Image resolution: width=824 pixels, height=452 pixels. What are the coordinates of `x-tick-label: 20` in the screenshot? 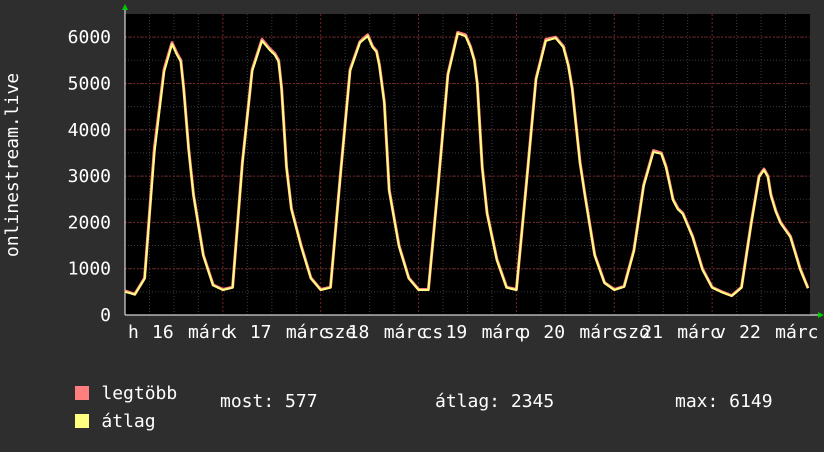 It's located at (554, 332).